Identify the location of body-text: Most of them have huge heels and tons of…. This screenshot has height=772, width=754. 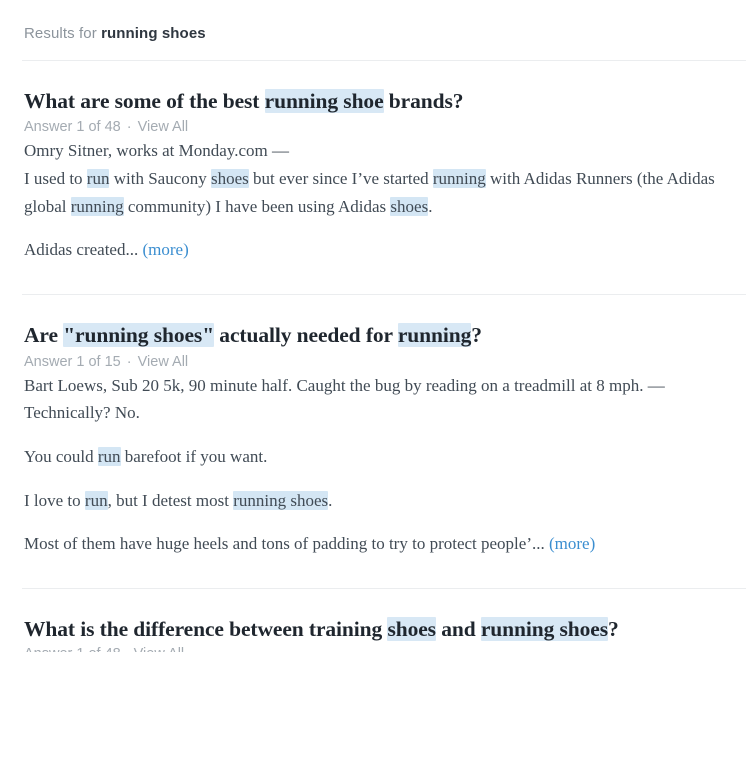
(286, 544).